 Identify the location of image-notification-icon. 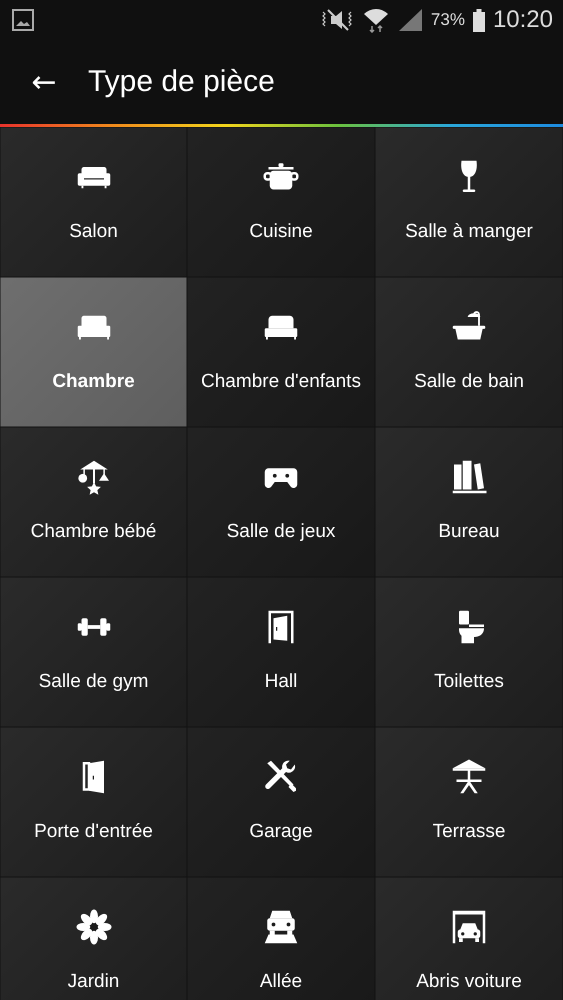
(23, 20).